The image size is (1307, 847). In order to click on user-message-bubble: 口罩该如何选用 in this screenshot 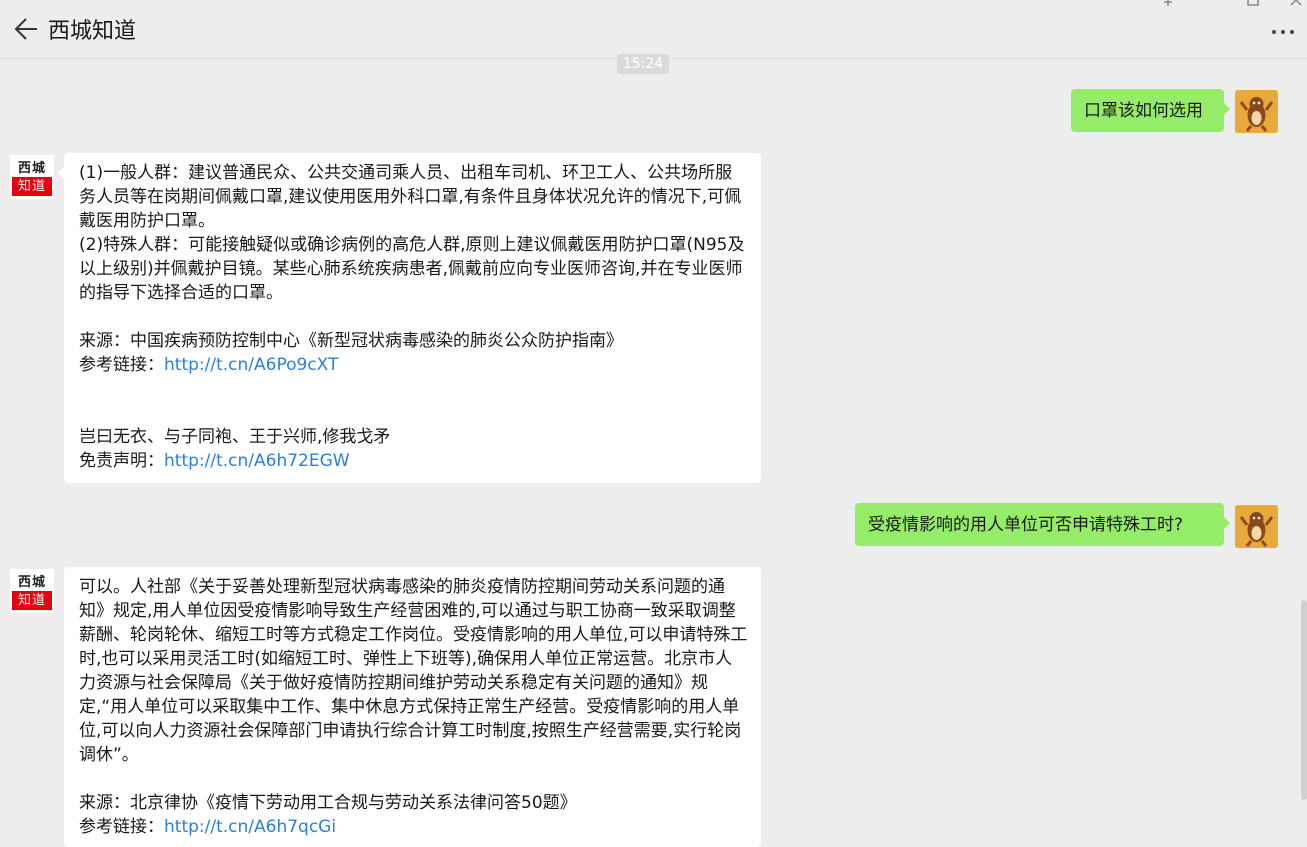, I will do `click(1150, 110)`.